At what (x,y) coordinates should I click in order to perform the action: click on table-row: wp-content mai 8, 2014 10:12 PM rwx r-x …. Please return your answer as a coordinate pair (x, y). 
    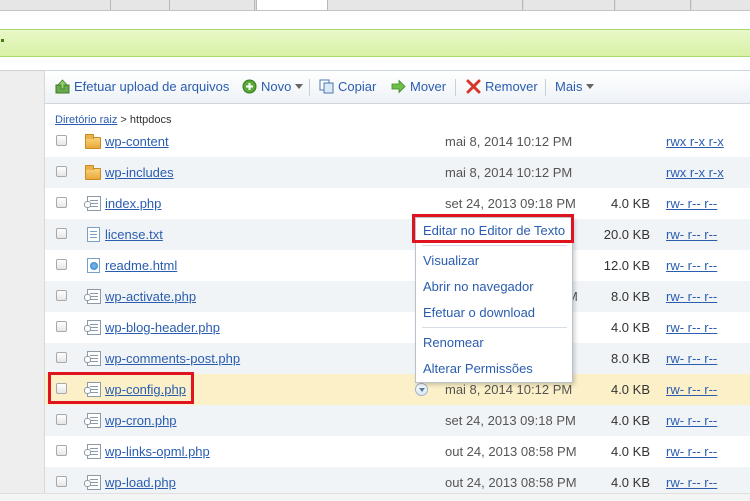
    Looking at the image, I should click on (397, 141).